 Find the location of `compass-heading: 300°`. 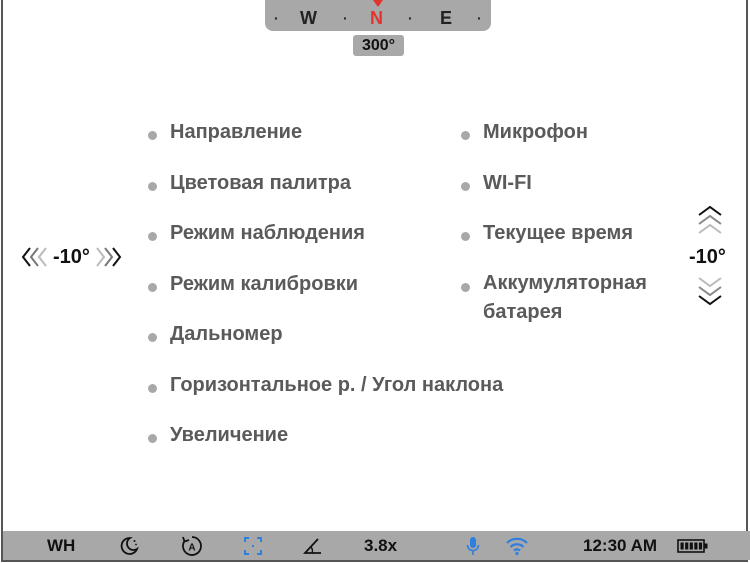

compass-heading: 300° is located at coordinates (378, 45).